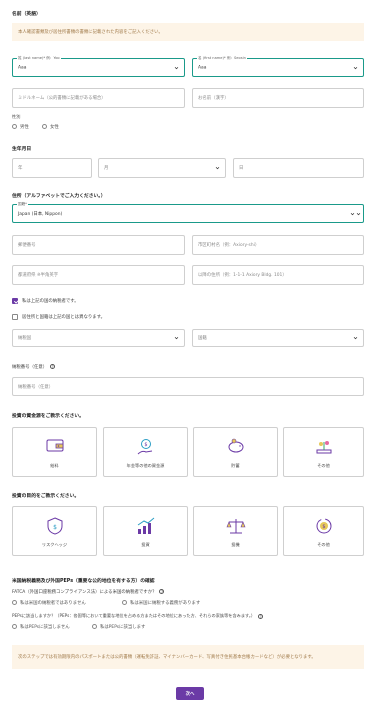  Describe the element at coordinates (38, 275) in the screenshot. I see `prefecture-placeholder: 都道府県 ※半角英字` at that location.